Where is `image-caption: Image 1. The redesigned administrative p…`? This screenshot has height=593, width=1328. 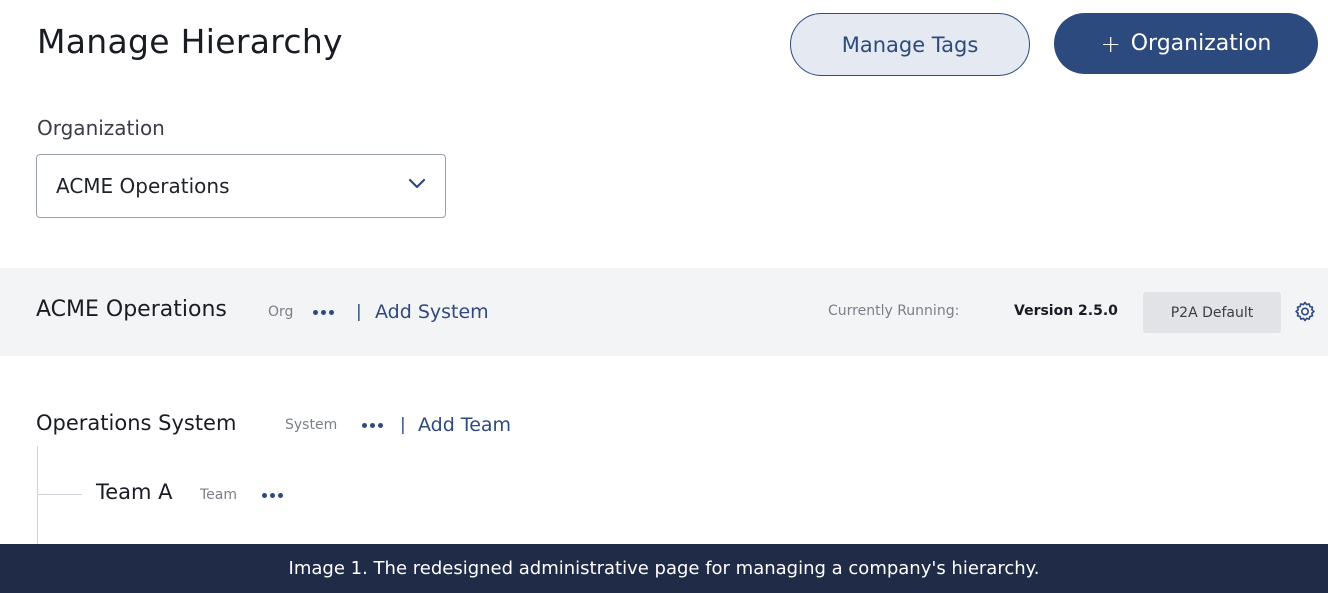 image-caption: Image 1. The redesigned administrative p… is located at coordinates (664, 568).